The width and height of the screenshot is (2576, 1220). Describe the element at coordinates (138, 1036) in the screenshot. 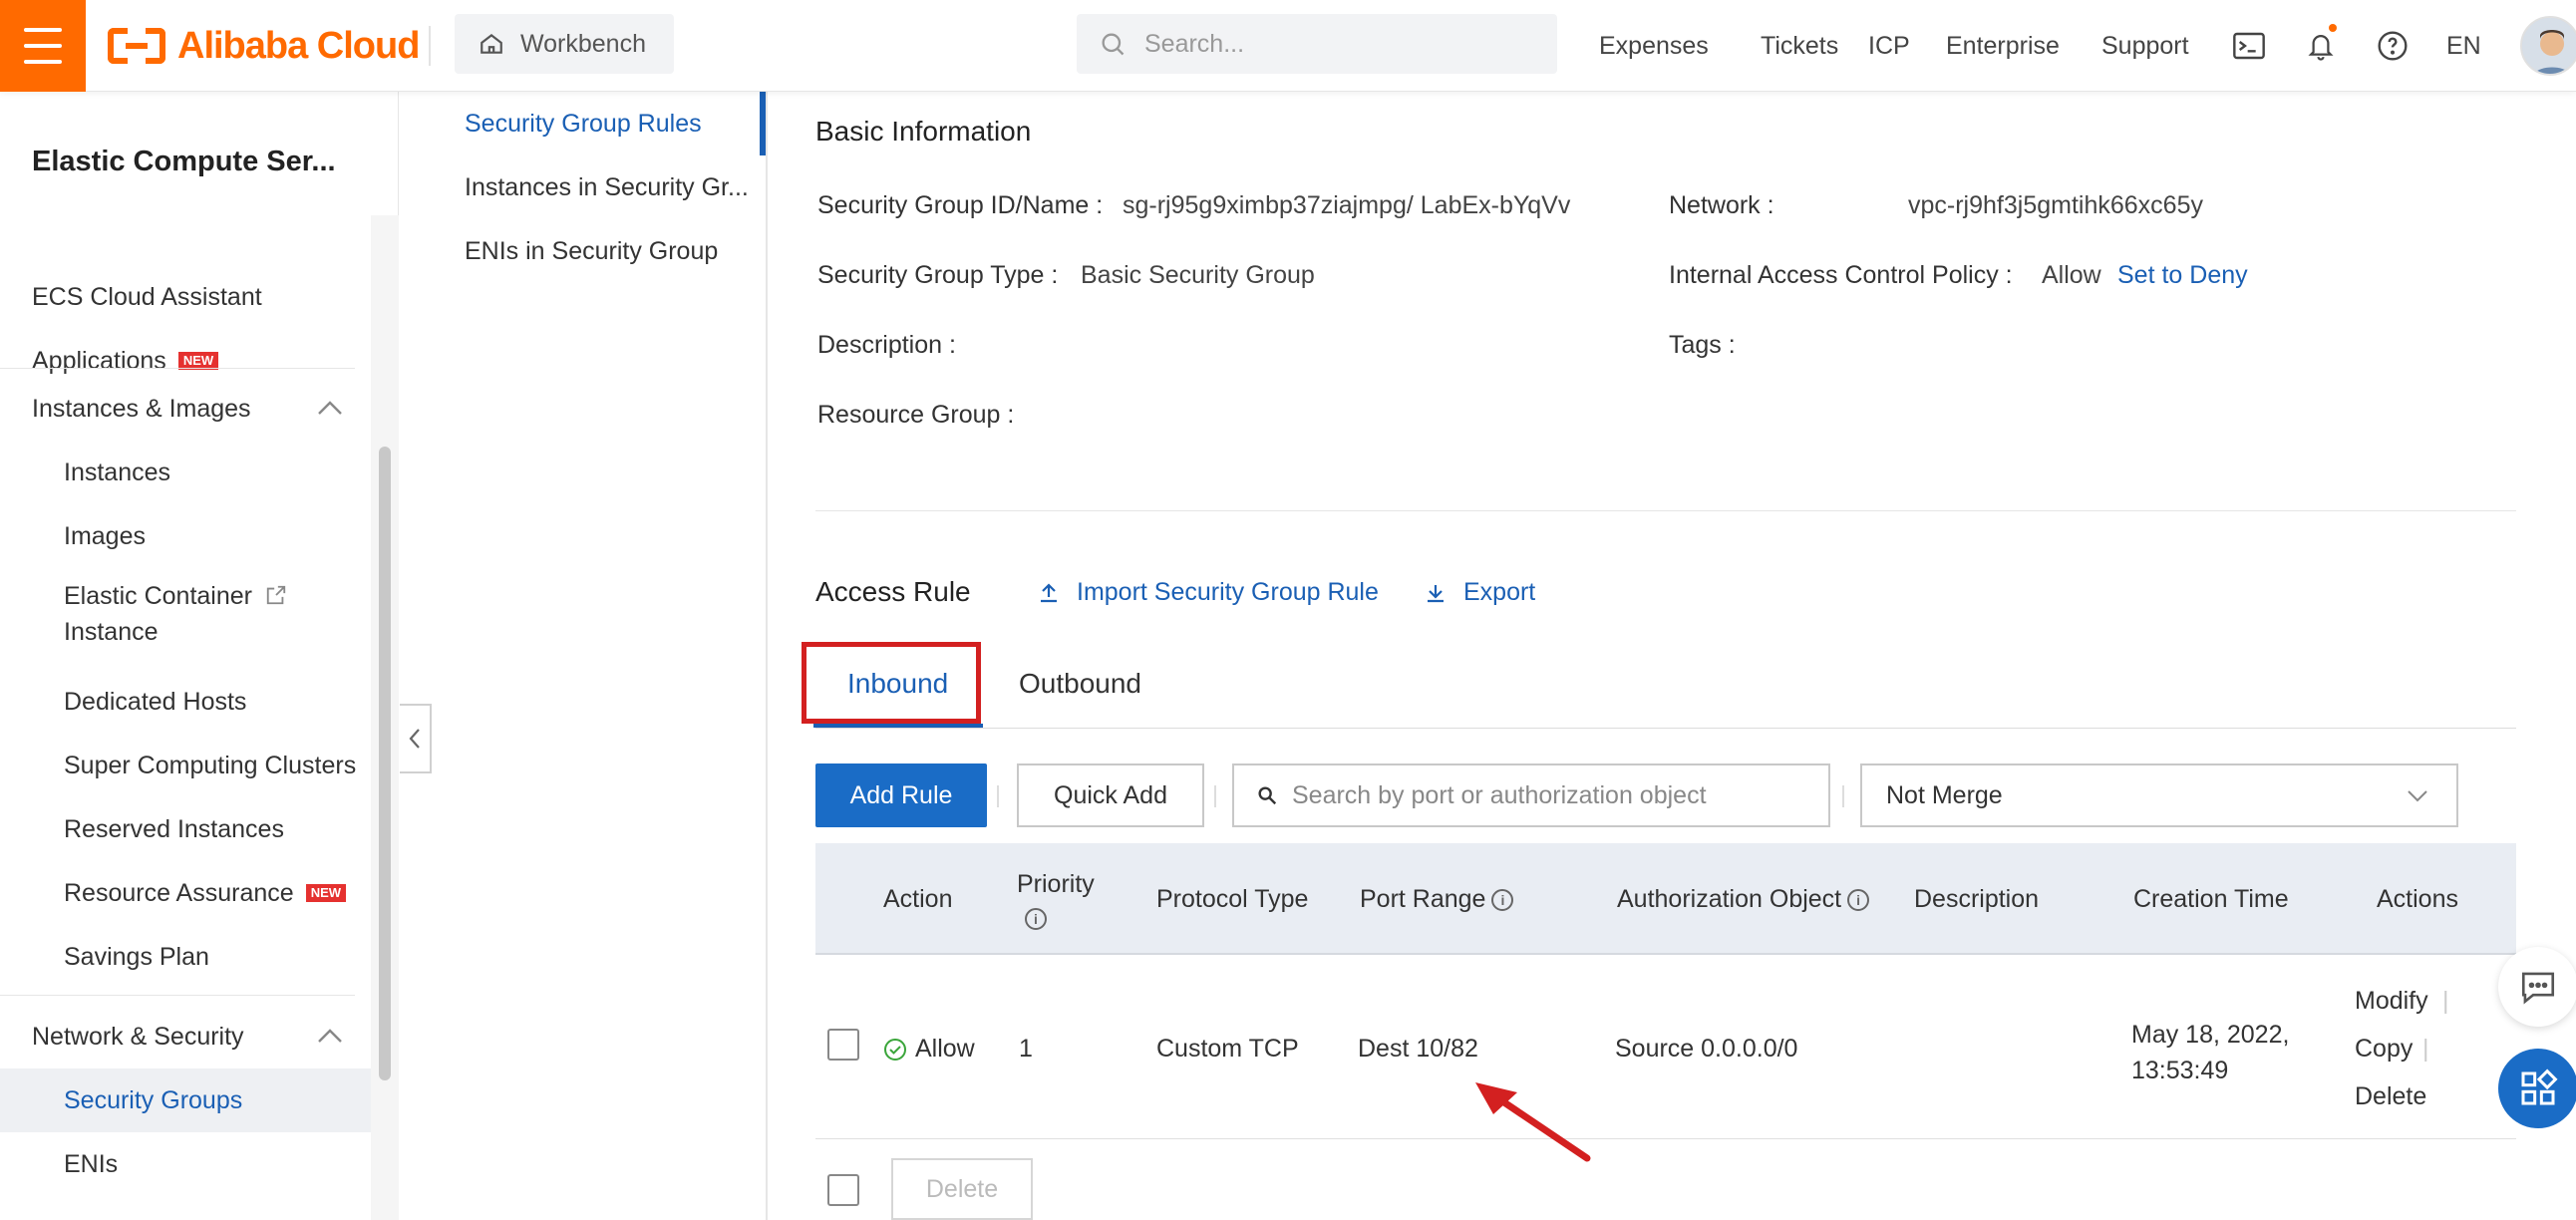

I see `sidebar-item-label: Network & Security` at that location.